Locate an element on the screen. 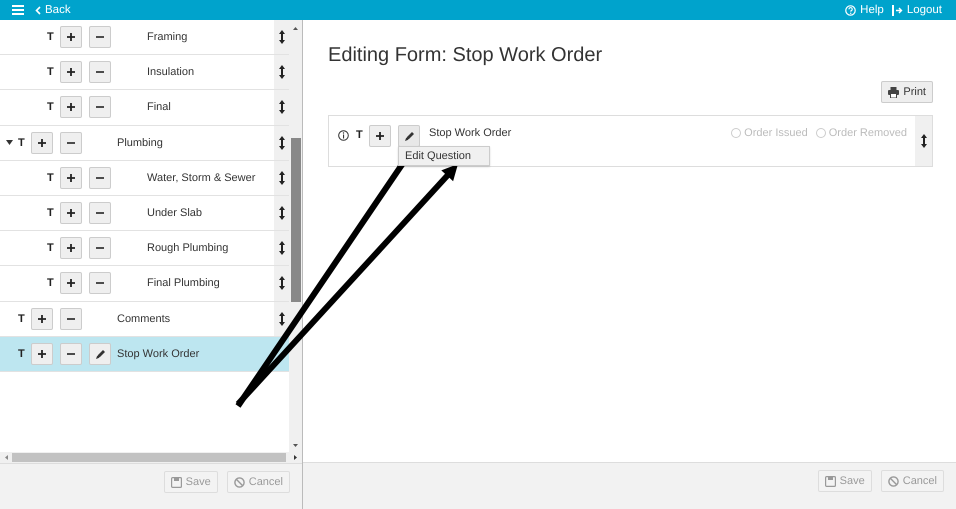  tree-row: T Water, Storm & Sewer is located at coordinates (144, 178).